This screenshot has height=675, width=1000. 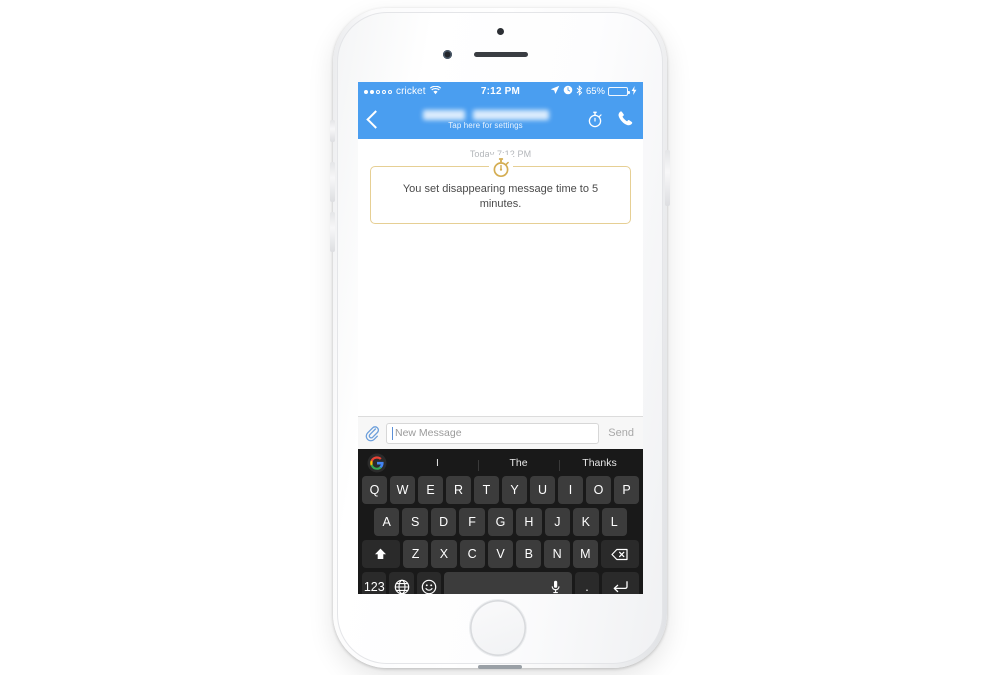 What do you see at coordinates (620, 554) in the screenshot?
I see `backspace-icon` at bounding box center [620, 554].